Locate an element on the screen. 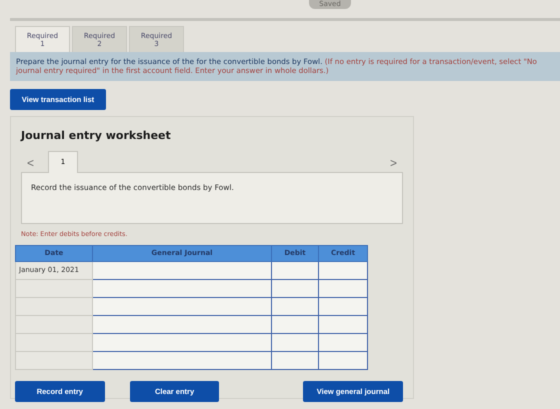  next-button: > is located at coordinates (393, 163).